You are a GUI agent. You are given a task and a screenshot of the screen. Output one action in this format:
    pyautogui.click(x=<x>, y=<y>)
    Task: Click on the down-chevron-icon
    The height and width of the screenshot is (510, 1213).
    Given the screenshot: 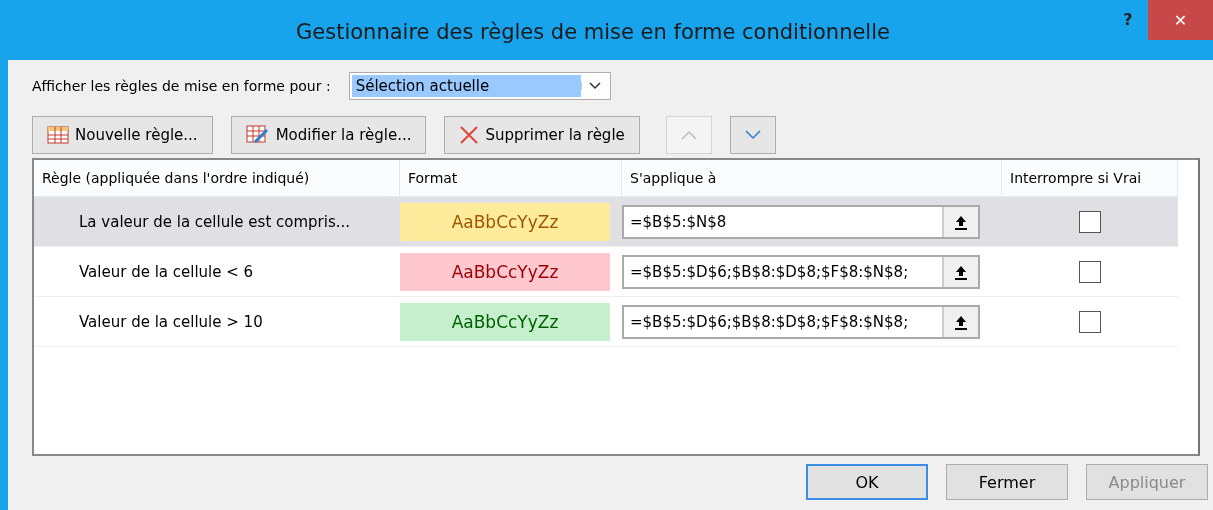 What is the action you would take?
    pyautogui.click(x=752, y=135)
    